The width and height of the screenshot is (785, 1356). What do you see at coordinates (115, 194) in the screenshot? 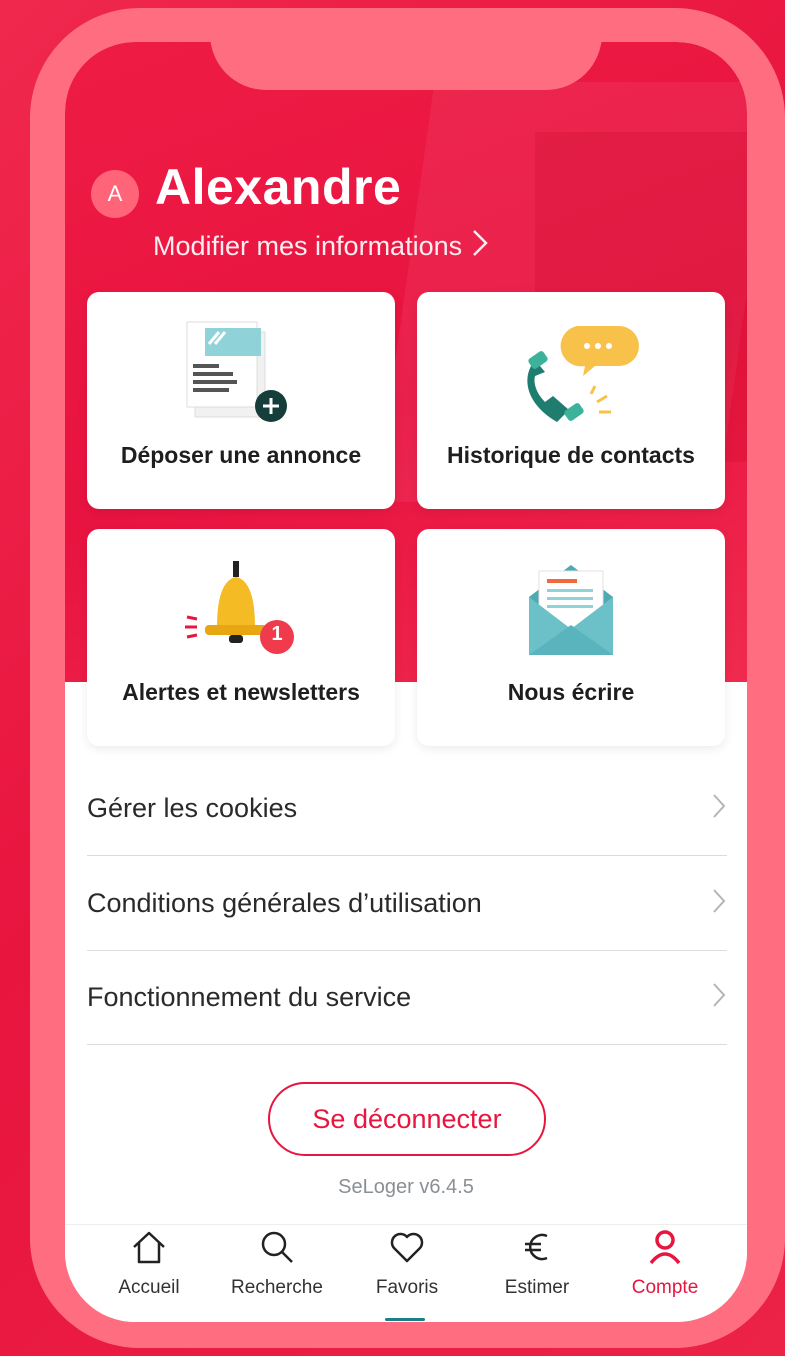
I see `avatar: A` at bounding box center [115, 194].